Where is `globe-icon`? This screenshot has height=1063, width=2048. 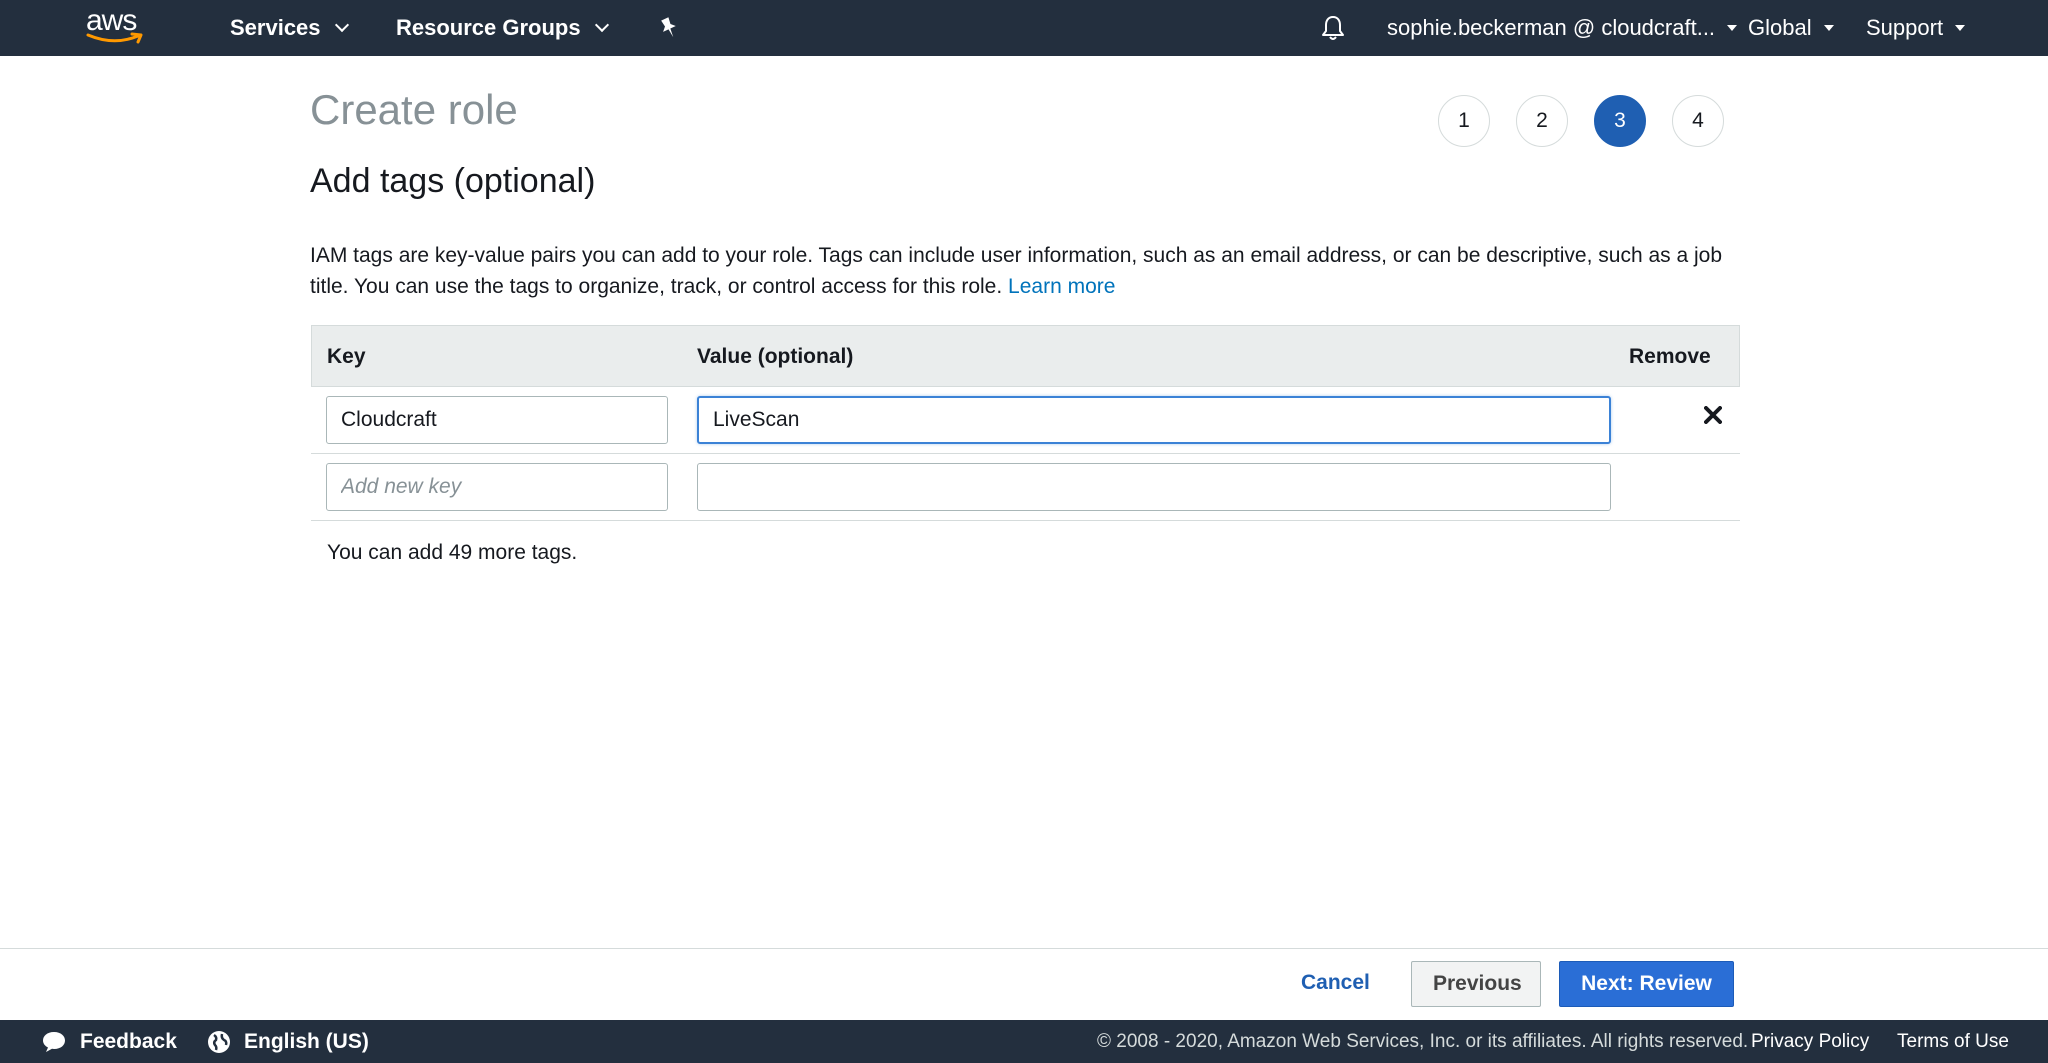 globe-icon is located at coordinates (219, 1041).